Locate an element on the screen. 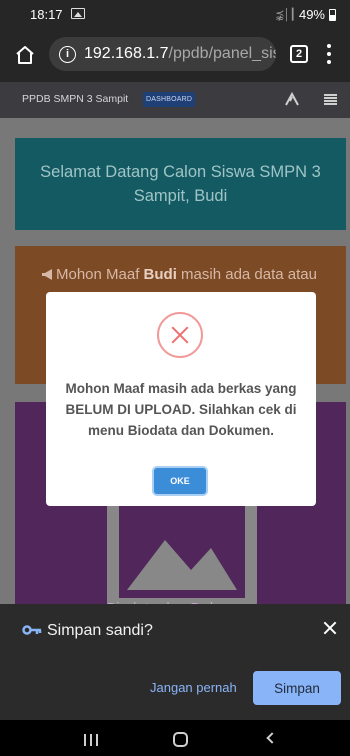 This screenshot has height=756, width=350. status-bar: 18:17 ⪹│┃ 49% is located at coordinates (175, 14).